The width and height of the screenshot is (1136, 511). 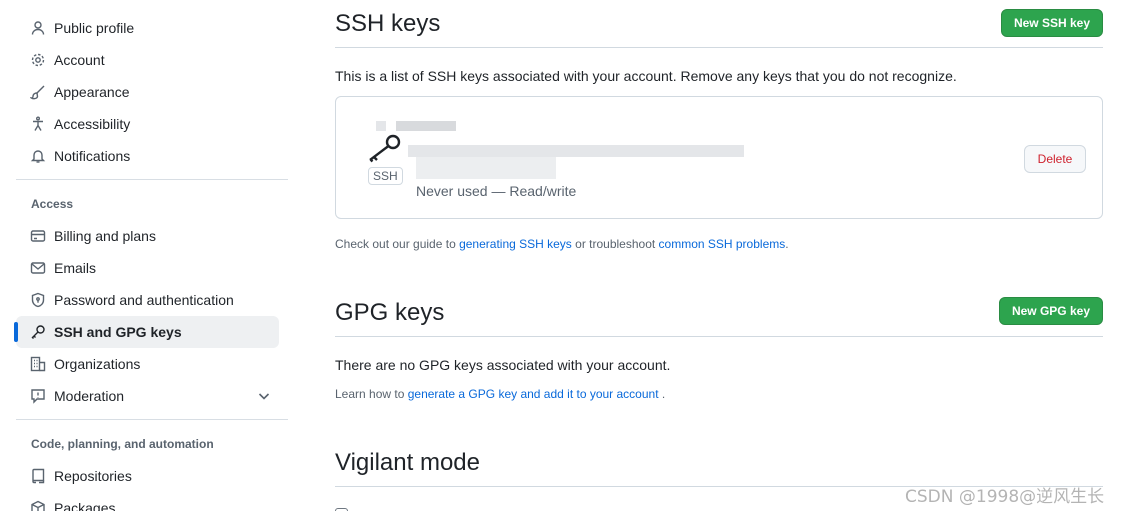 I want to click on vigilant-mode-title: Vigilant mode, so click(x=407, y=462).